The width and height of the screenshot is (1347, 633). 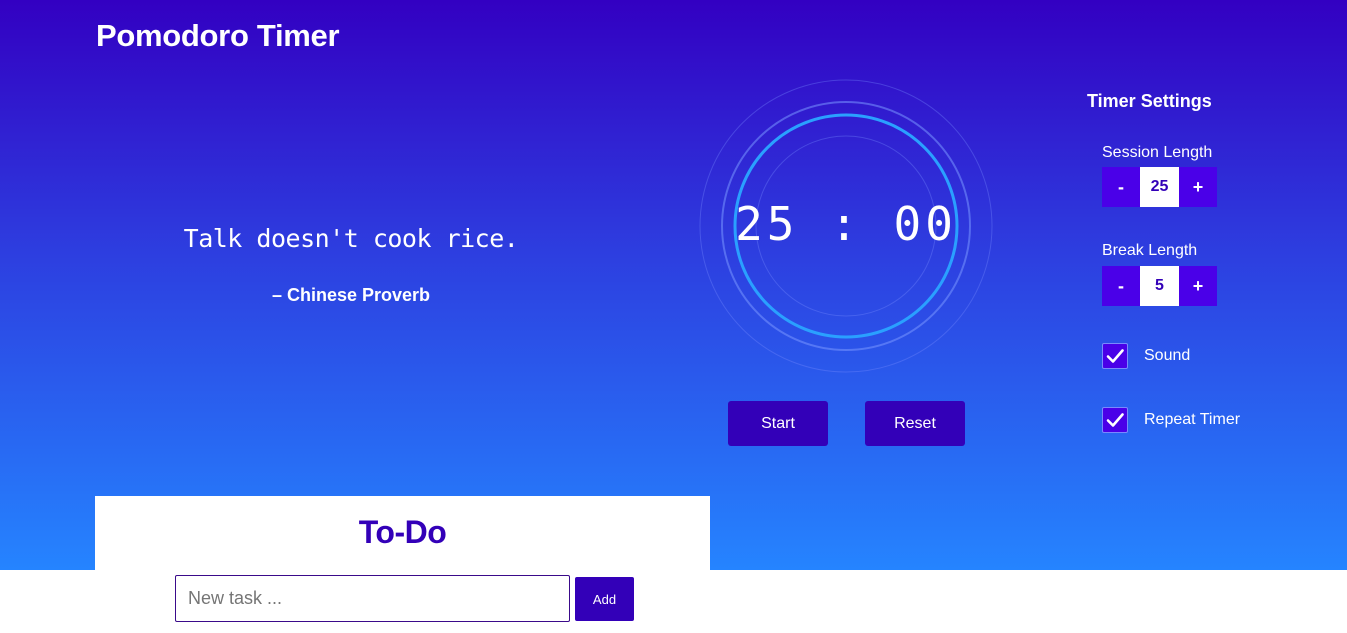 I want to click on timer-clock: 25 : 00, so click(x=846, y=226).